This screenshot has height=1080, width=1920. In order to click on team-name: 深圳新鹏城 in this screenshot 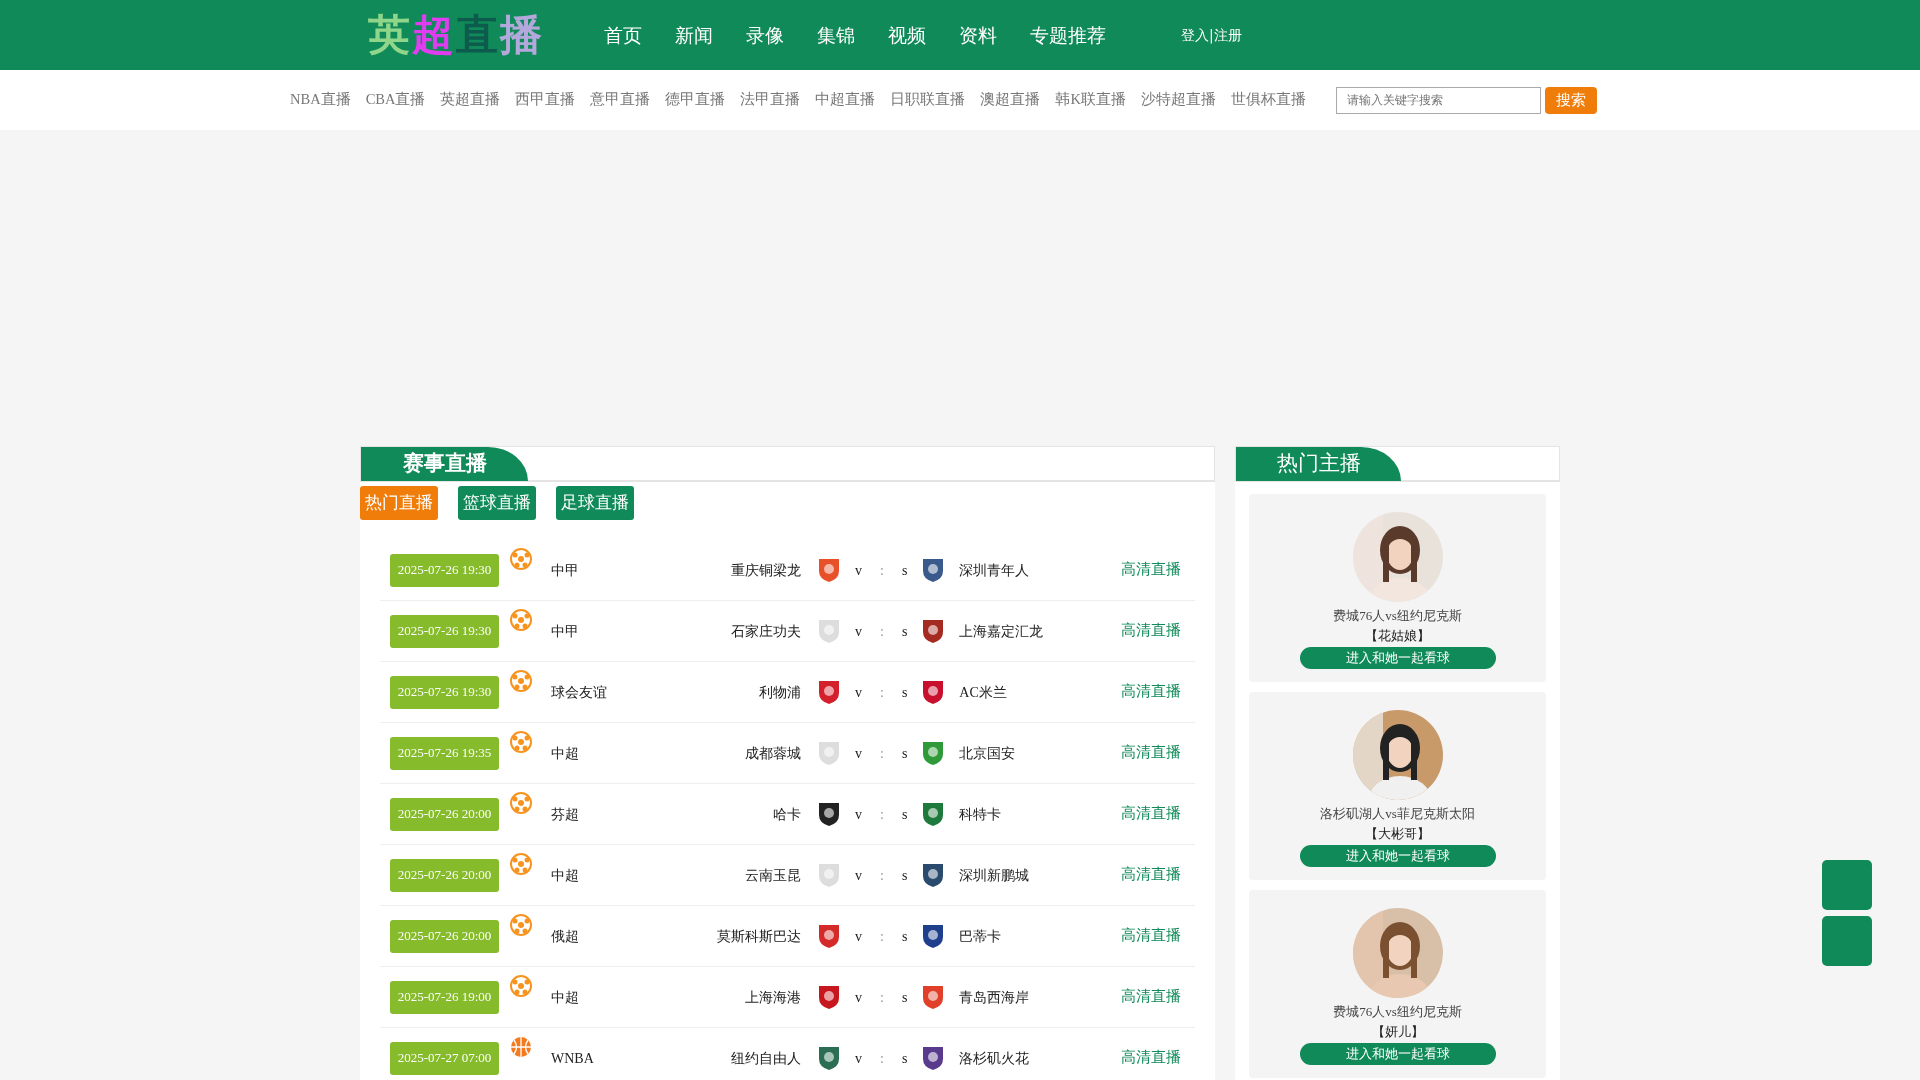, I will do `click(995, 875)`.